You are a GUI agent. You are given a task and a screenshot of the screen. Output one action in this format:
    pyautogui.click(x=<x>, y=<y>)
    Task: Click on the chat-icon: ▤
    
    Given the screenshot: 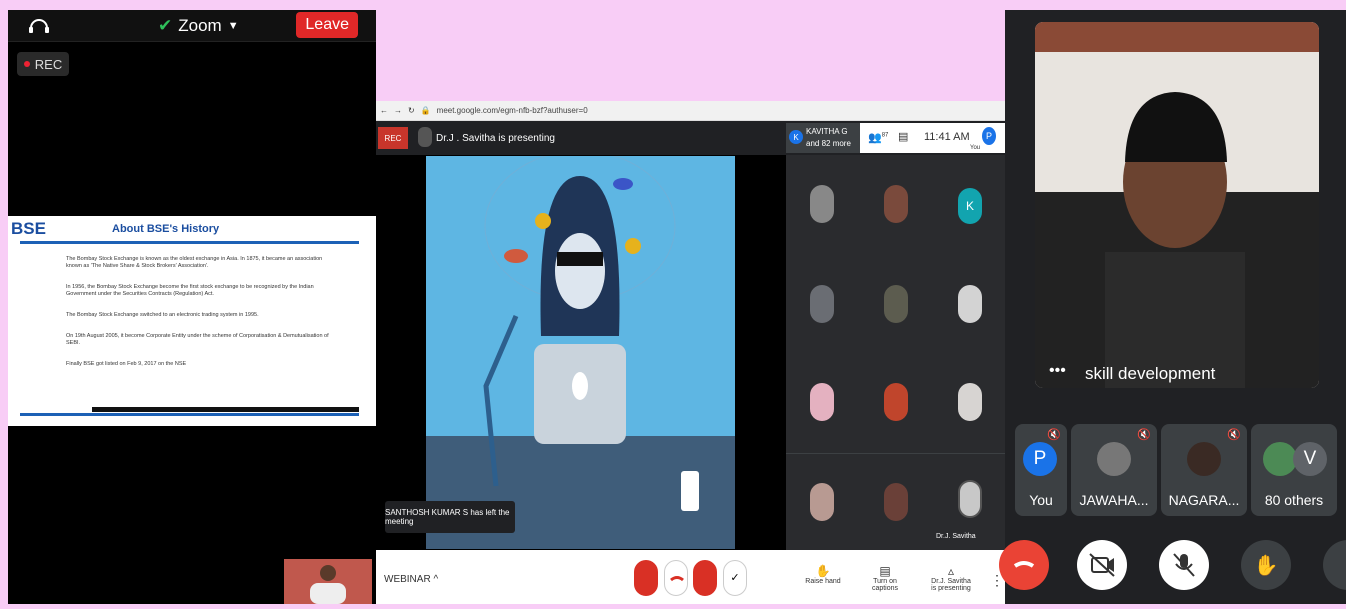 What is the action you would take?
    pyautogui.click(x=903, y=136)
    